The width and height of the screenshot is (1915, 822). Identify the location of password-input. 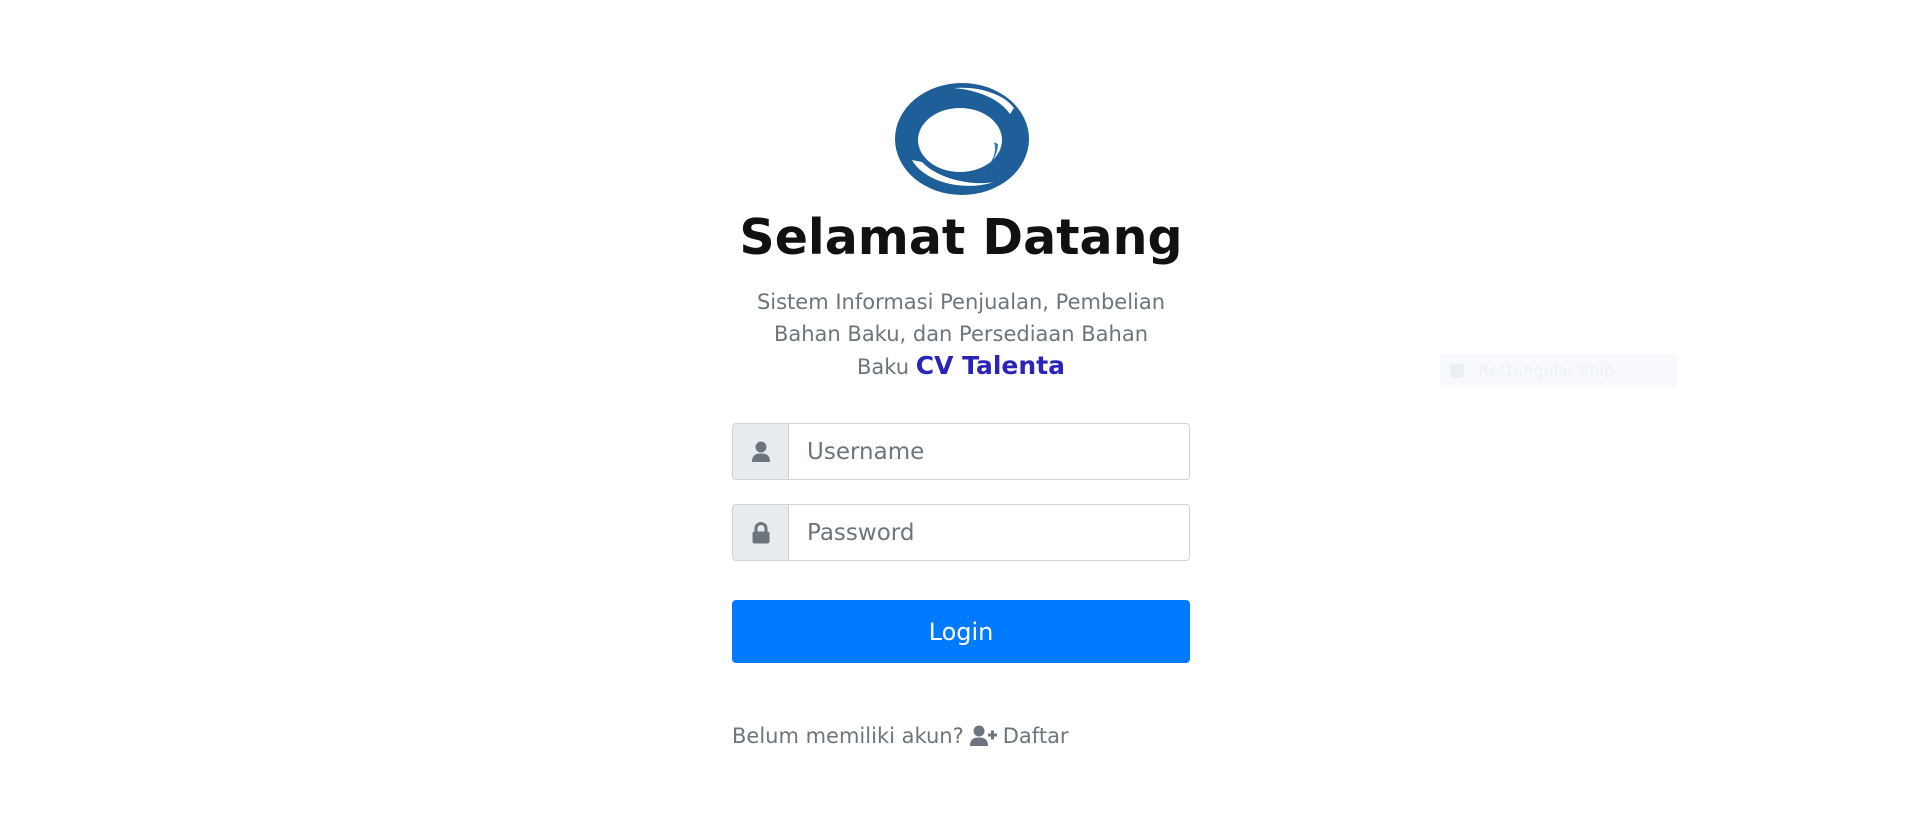
(989, 532).